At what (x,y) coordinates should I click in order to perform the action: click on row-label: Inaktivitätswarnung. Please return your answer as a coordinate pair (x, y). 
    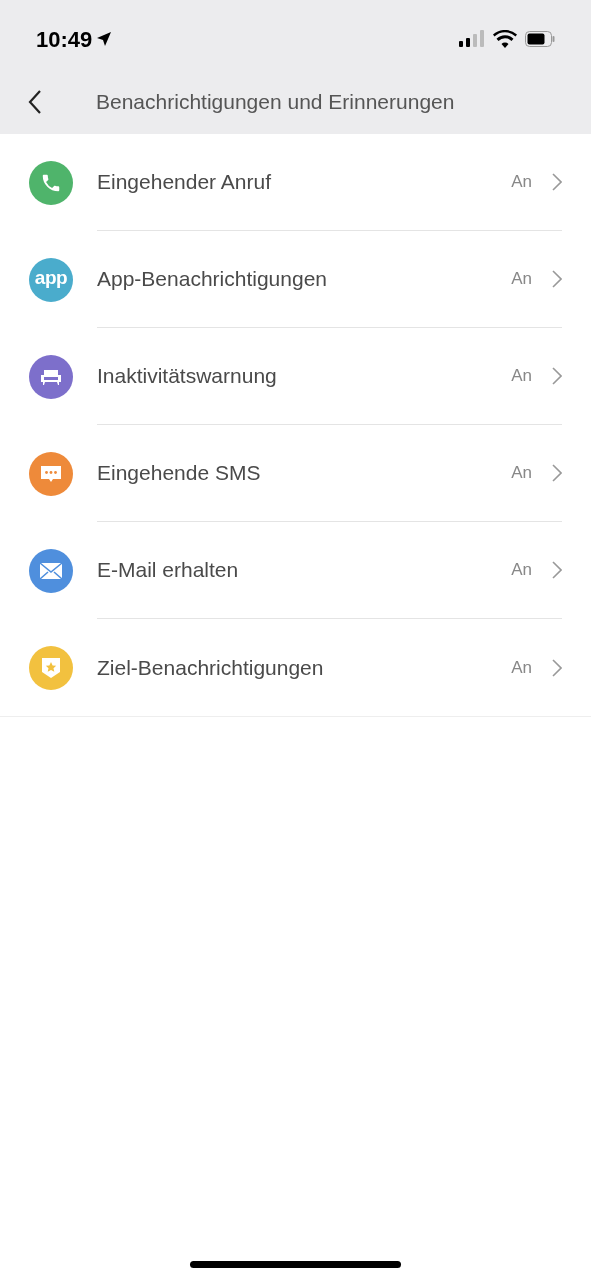
    Looking at the image, I should click on (187, 376).